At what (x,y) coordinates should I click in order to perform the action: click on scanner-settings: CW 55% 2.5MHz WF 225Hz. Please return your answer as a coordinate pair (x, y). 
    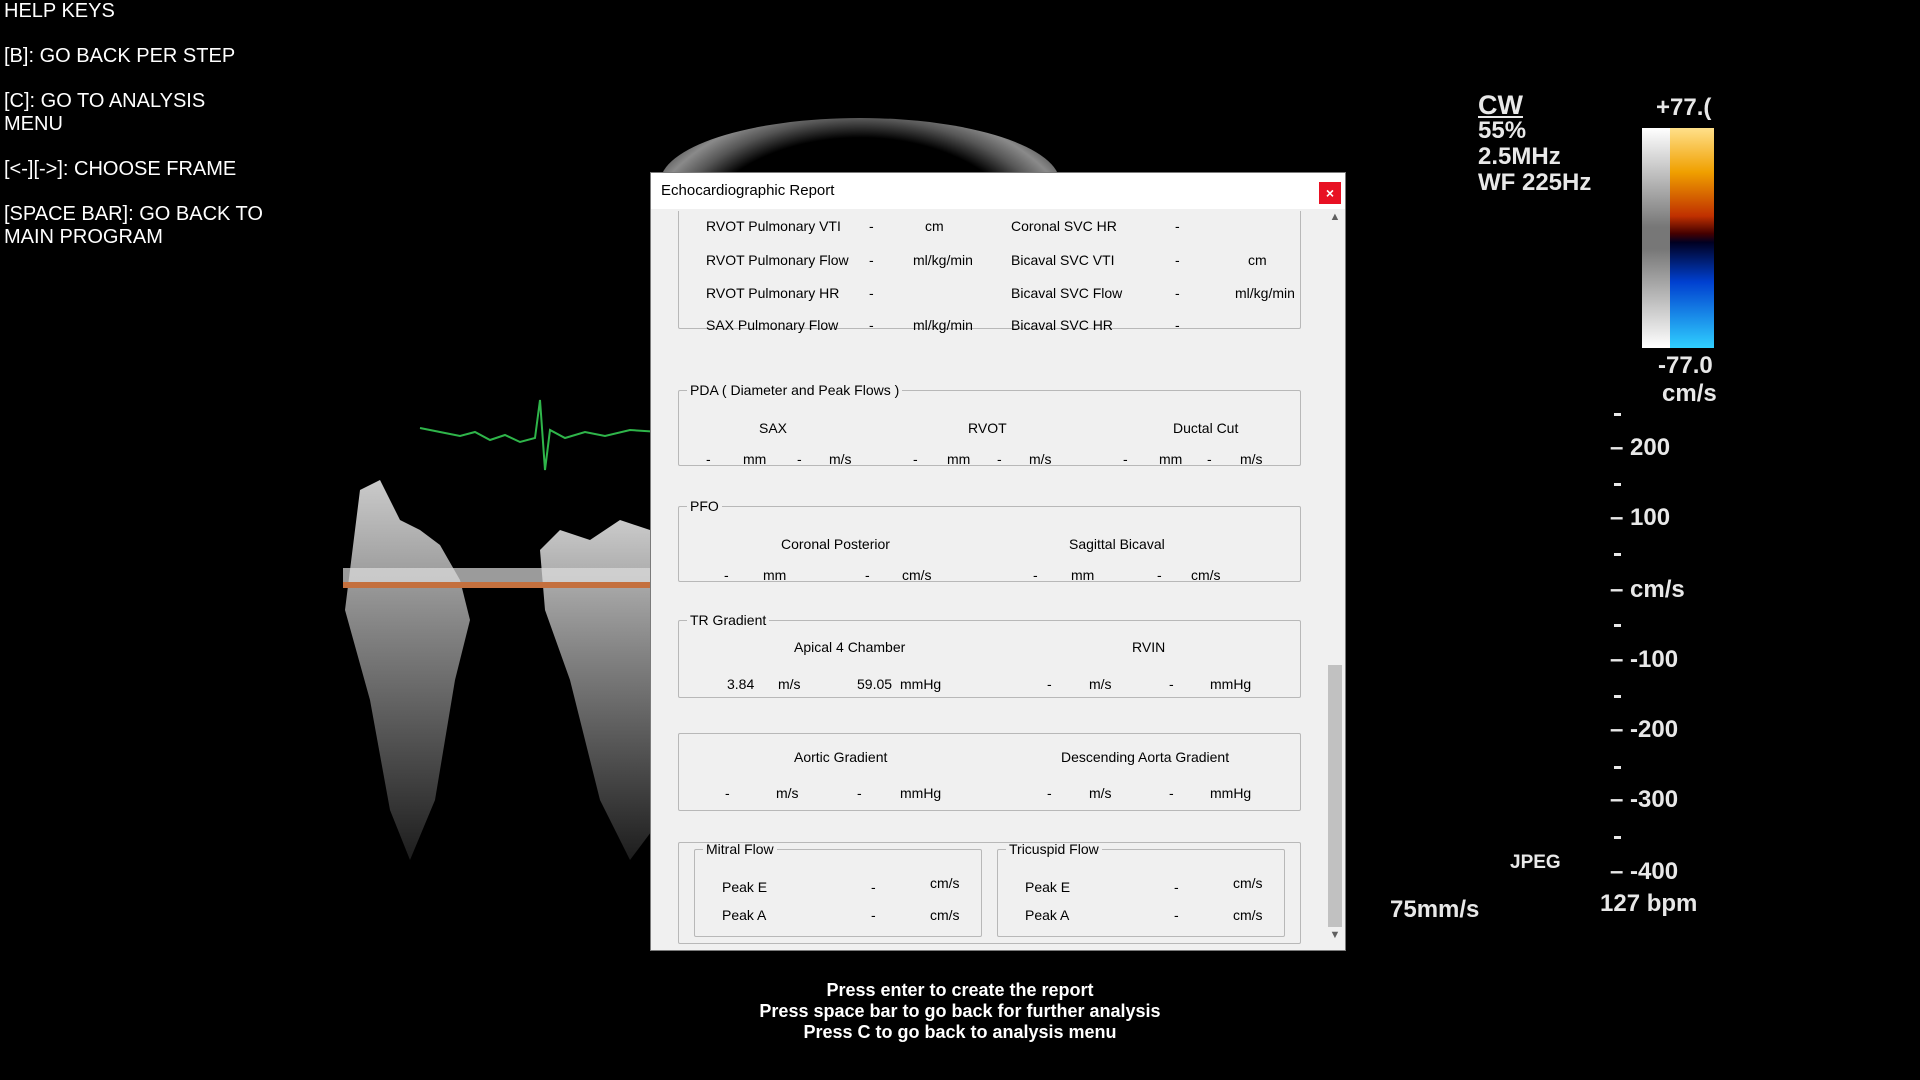
    Looking at the image, I should click on (1534, 144).